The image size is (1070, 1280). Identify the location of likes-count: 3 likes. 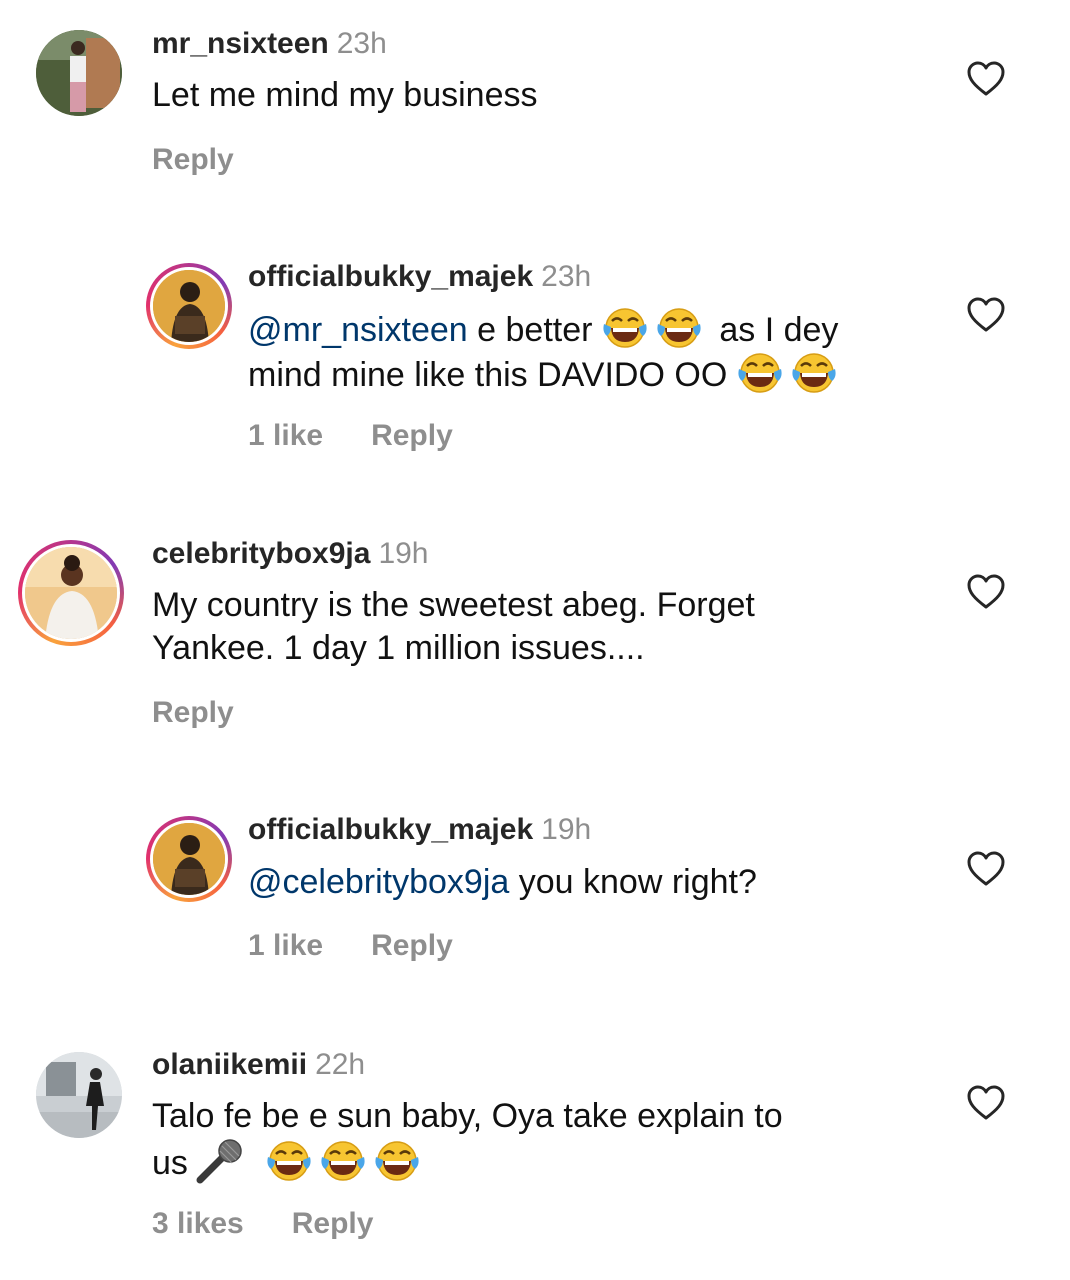
(198, 1223).